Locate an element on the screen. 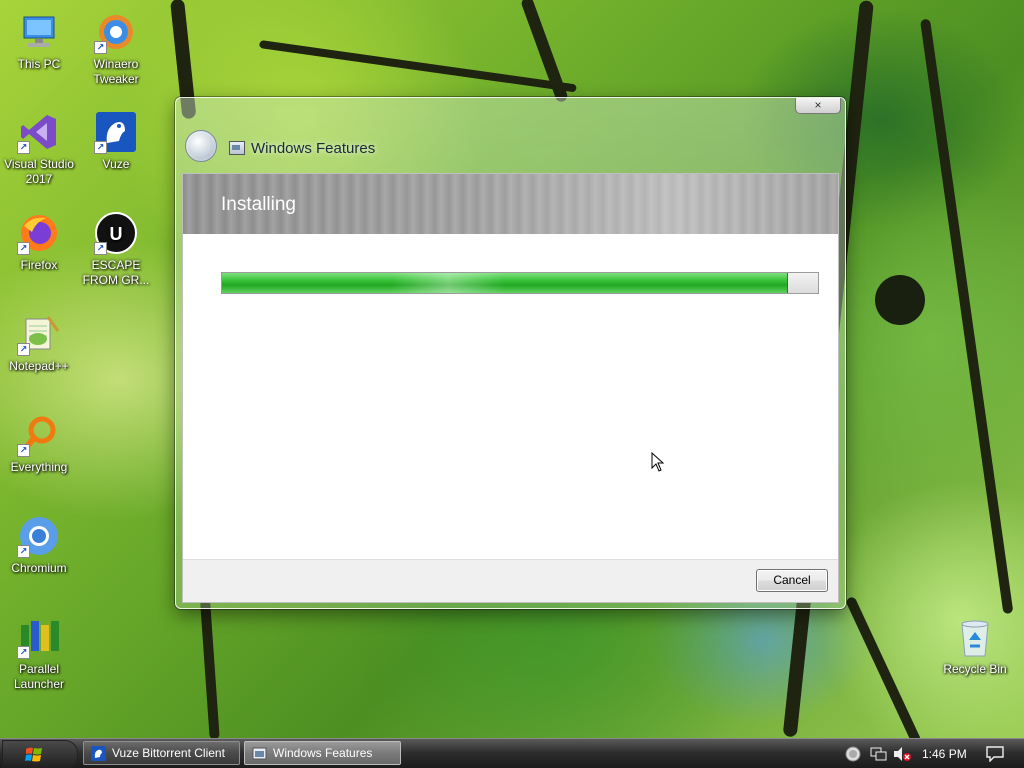  wallpaper-berry is located at coordinates (900, 300).